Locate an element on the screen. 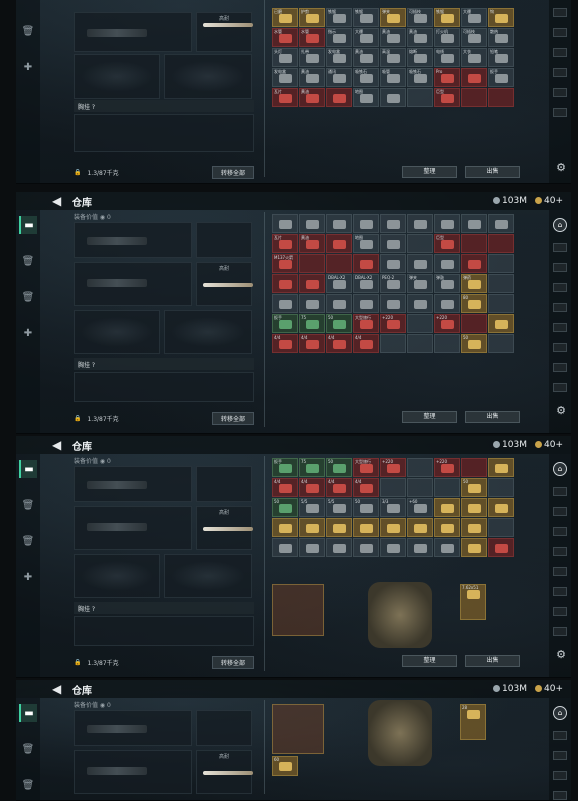 The image size is (578, 801). pistol-icon: ▬ is located at coordinates (28, 713).